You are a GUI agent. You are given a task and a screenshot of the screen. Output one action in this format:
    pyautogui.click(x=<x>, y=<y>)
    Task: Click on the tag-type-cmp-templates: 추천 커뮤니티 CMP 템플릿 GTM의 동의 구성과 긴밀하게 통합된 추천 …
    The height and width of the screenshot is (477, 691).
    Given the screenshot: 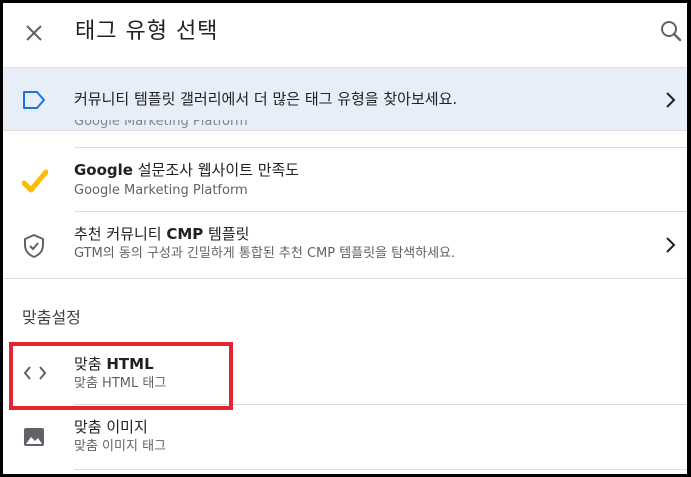 What is the action you would take?
    pyautogui.click(x=345, y=245)
    